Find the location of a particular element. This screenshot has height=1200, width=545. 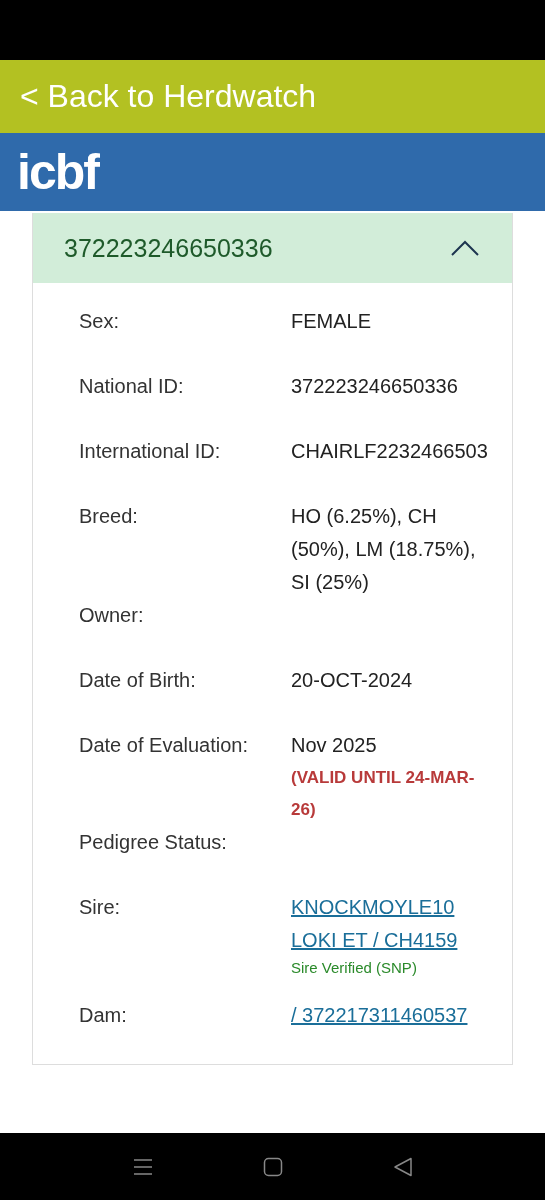

pedigree-link: KNOCKMOYLE10 LOKI ET / CH4159 is located at coordinates (386, 924).